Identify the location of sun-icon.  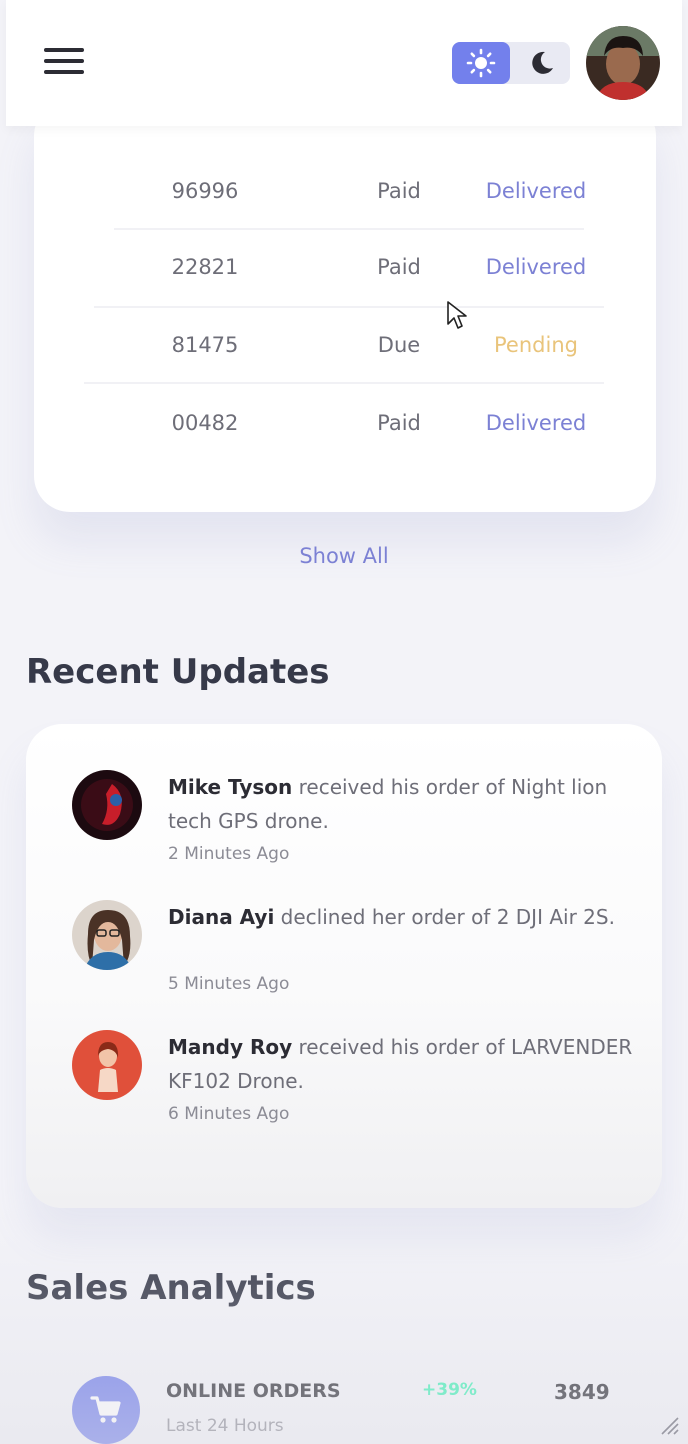
(481, 63).